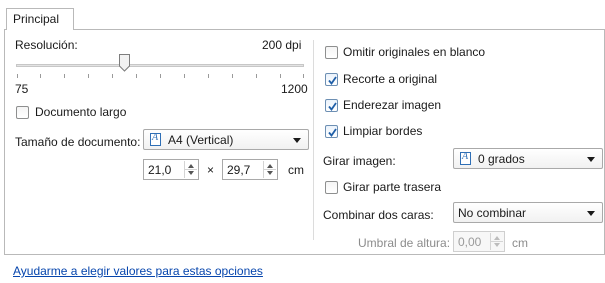 This screenshot has width=605, height=283. I want to click on resolution-label: Resolución:, so click(46, 45).